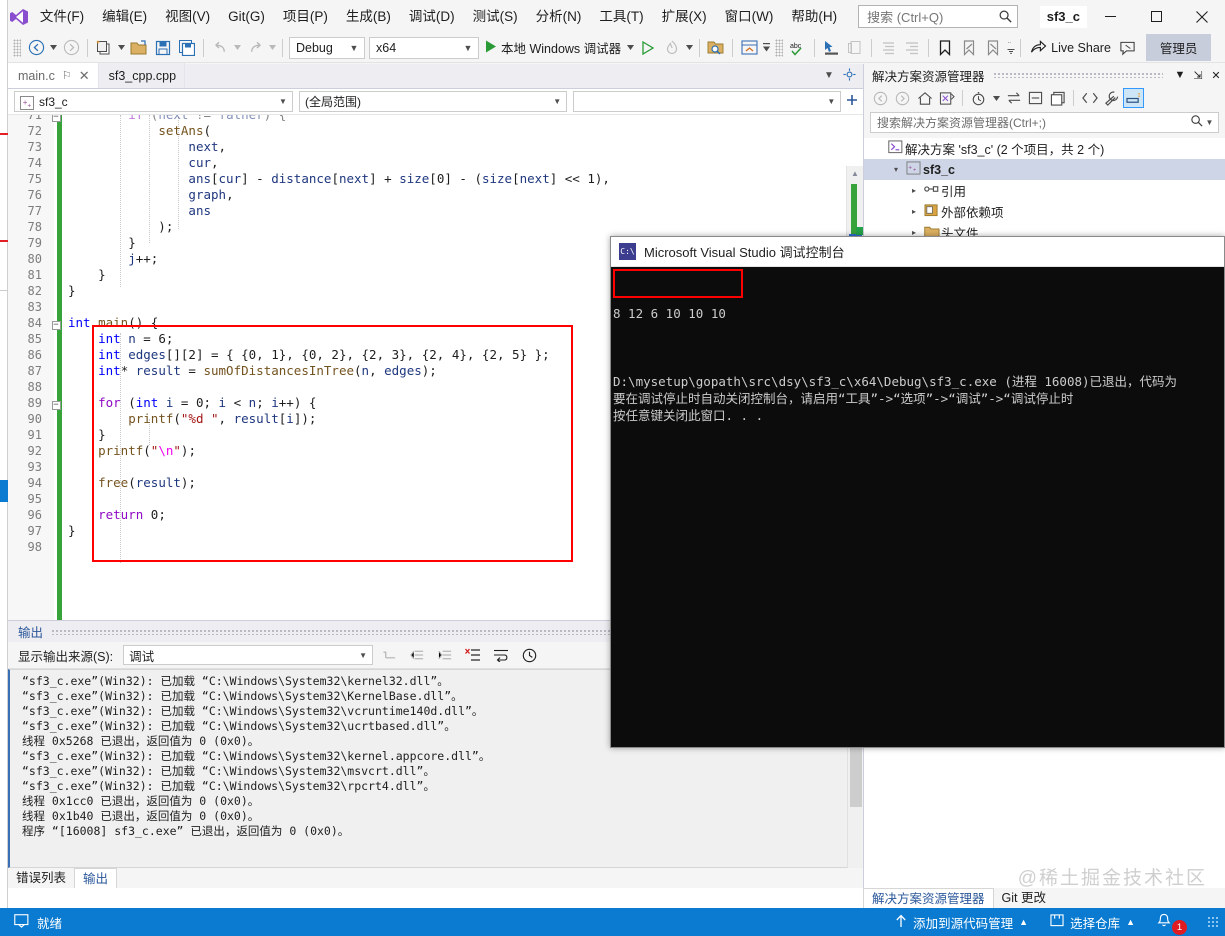 The height and width of the screenshot is (936, 1225). What do you see at coordinates (327, 47) in the screenshot?
I see `solution-configuration-combo: Debug ▼` at bounding box center [327, 47].